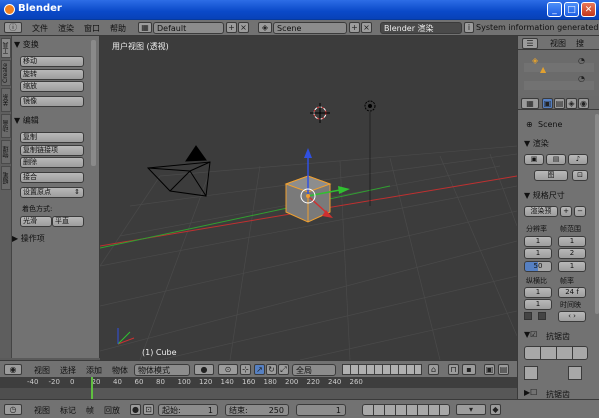  I want to click on move-button: 移动, so click(52, 61).